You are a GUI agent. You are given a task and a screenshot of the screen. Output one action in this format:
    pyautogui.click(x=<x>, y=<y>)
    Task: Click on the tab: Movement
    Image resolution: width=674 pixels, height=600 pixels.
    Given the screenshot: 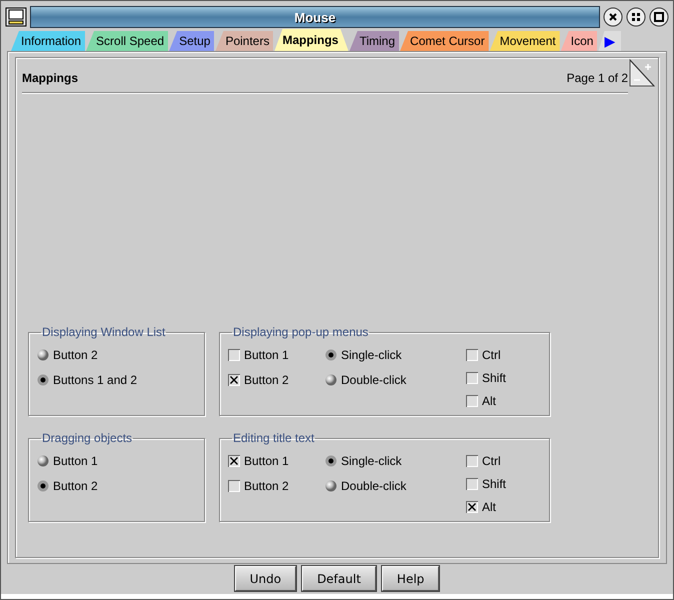 What is the action you would take?
    pyautogui.click(x=525, y=41)
    